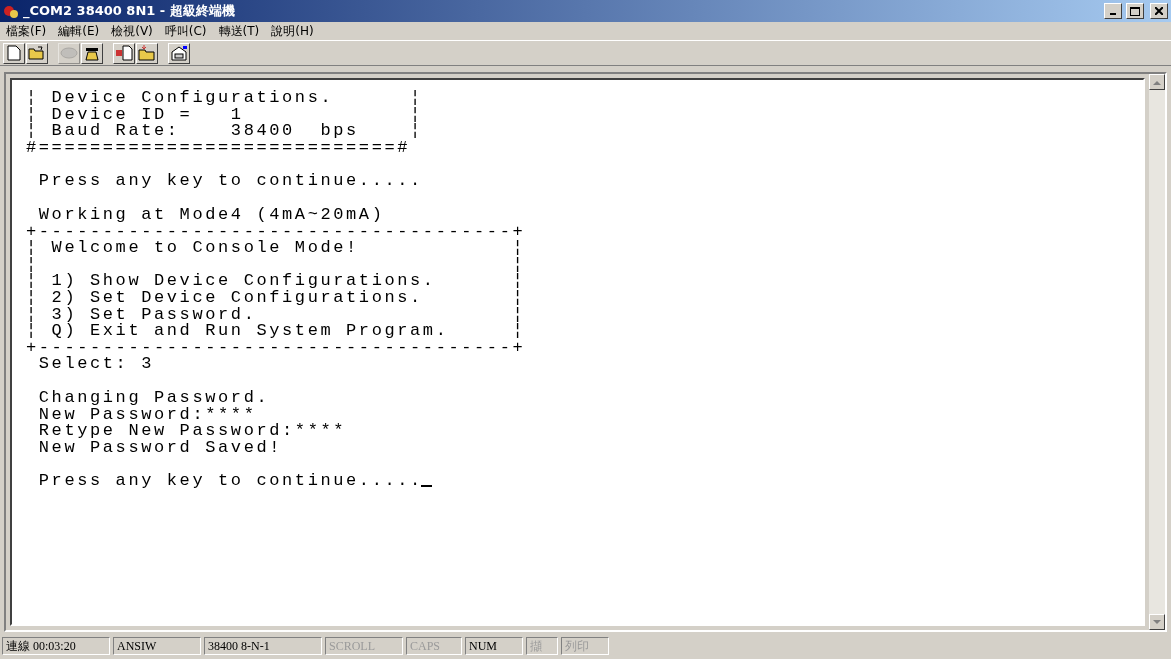  What do you see at coordinates (263, 646) in the screenshot?
I see `status-pane: 38400 8-N-1` at bounding box center [263, 646].